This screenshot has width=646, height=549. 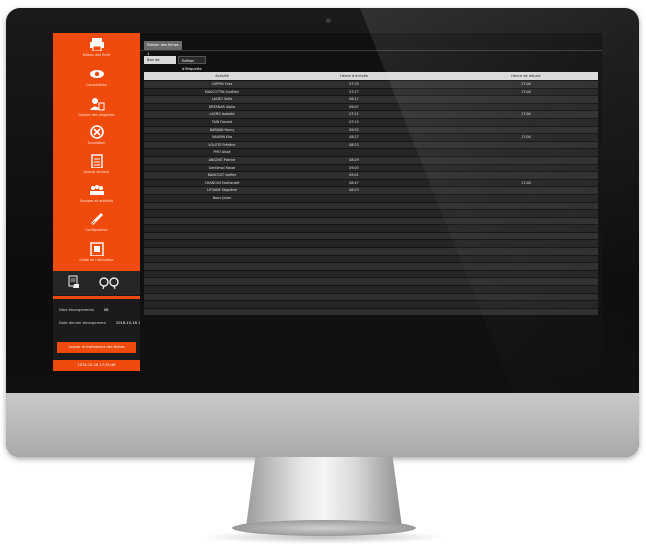 I want to click on table-row: LACRO Isabelle 07:21 17:00, so click(x=371, y=114).